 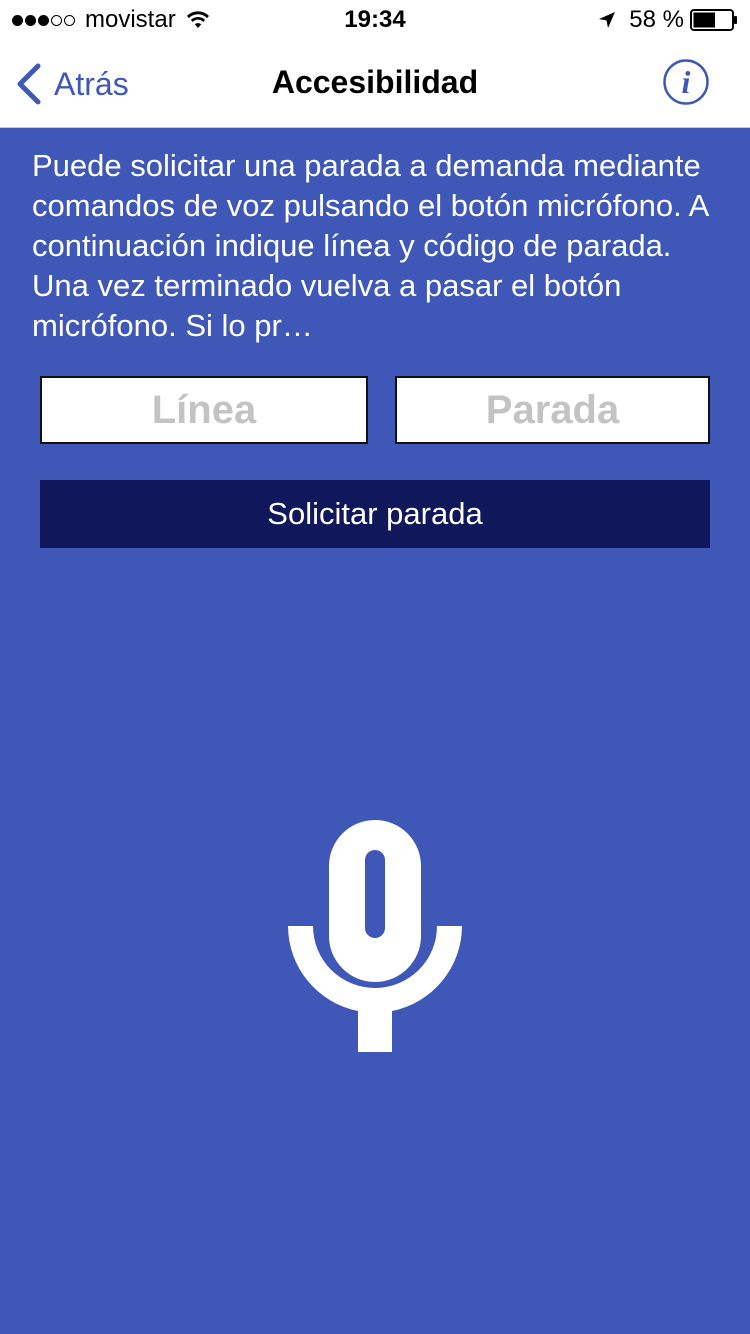 I want to click on status-bar: movistar 19:34 58 %, so click(x=375, y=20).